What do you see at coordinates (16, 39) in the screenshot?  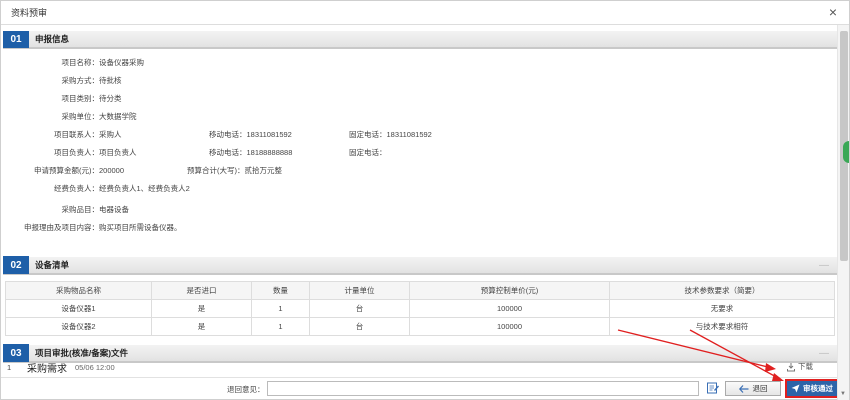 I see `section-number: 01` at bounding box center [16, 39].